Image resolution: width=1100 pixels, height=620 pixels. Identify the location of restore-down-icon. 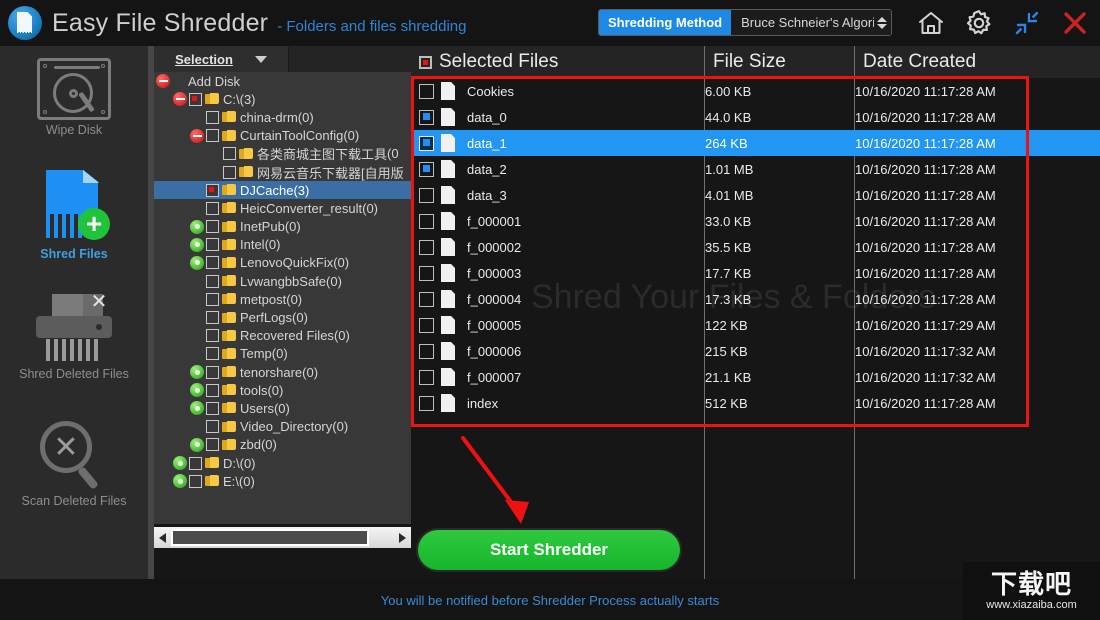
(1027, 23).